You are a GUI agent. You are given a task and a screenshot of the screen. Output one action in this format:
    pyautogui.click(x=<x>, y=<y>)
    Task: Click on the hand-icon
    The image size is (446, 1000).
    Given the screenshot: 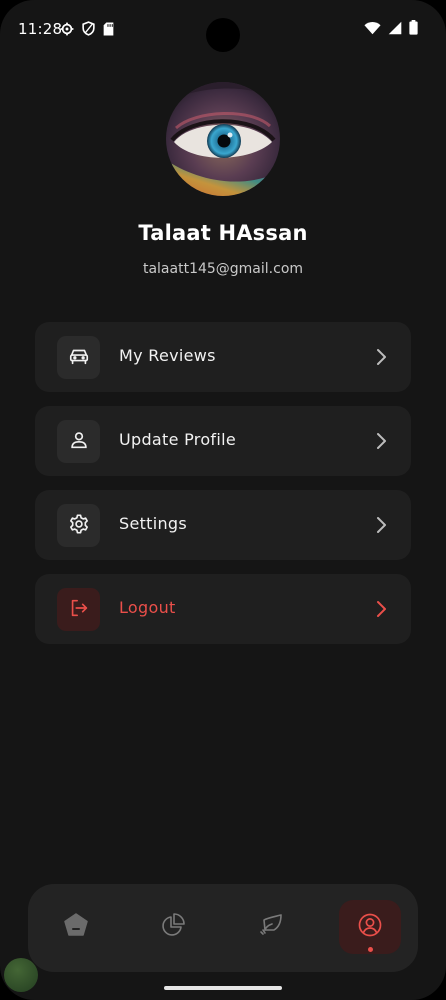 What is the action you would take?
    pyautogui.click(x=271, y=927)
    